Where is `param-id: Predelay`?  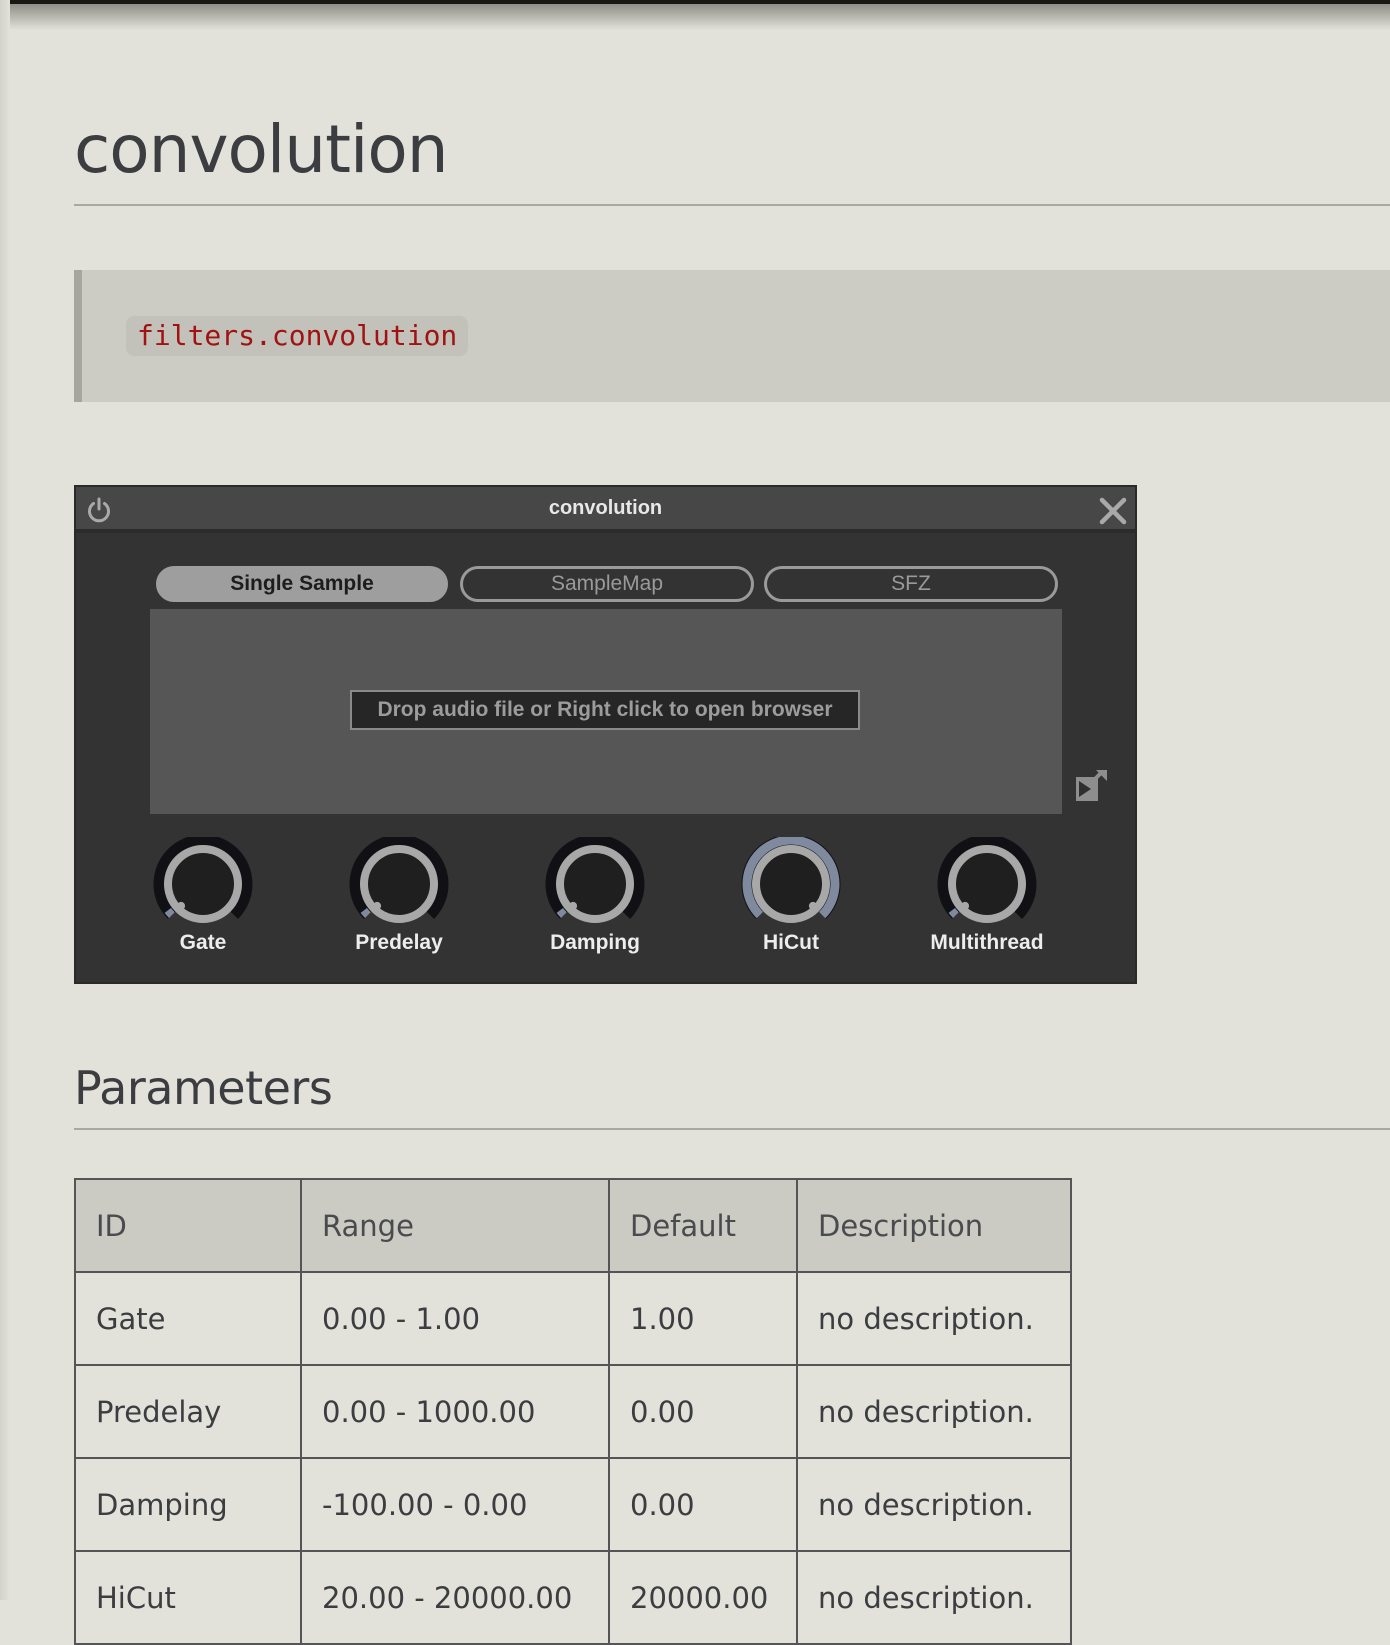 param-id: Predelay is located at coordinates (188, 1411).